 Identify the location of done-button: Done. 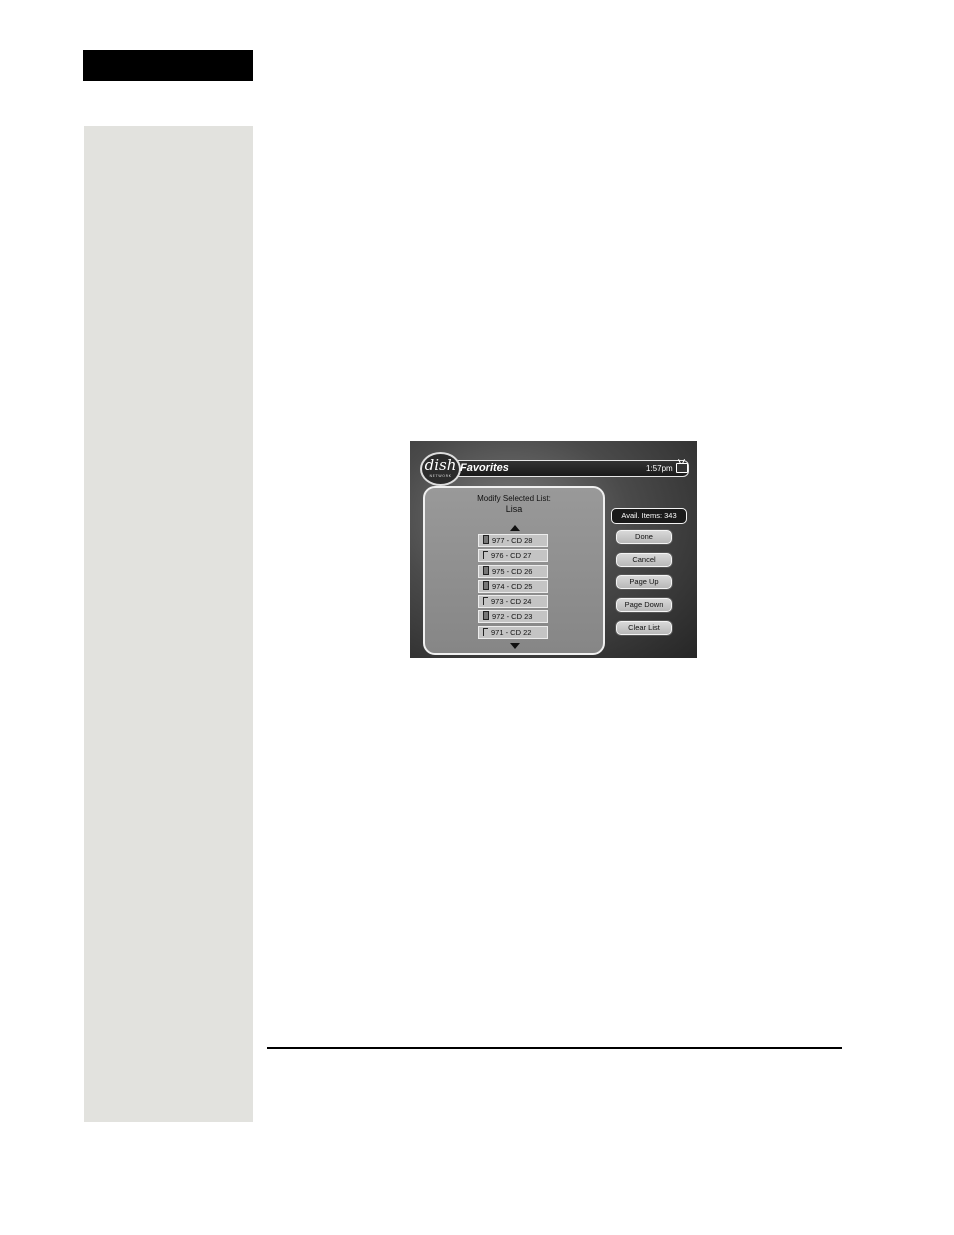
(644, 537).